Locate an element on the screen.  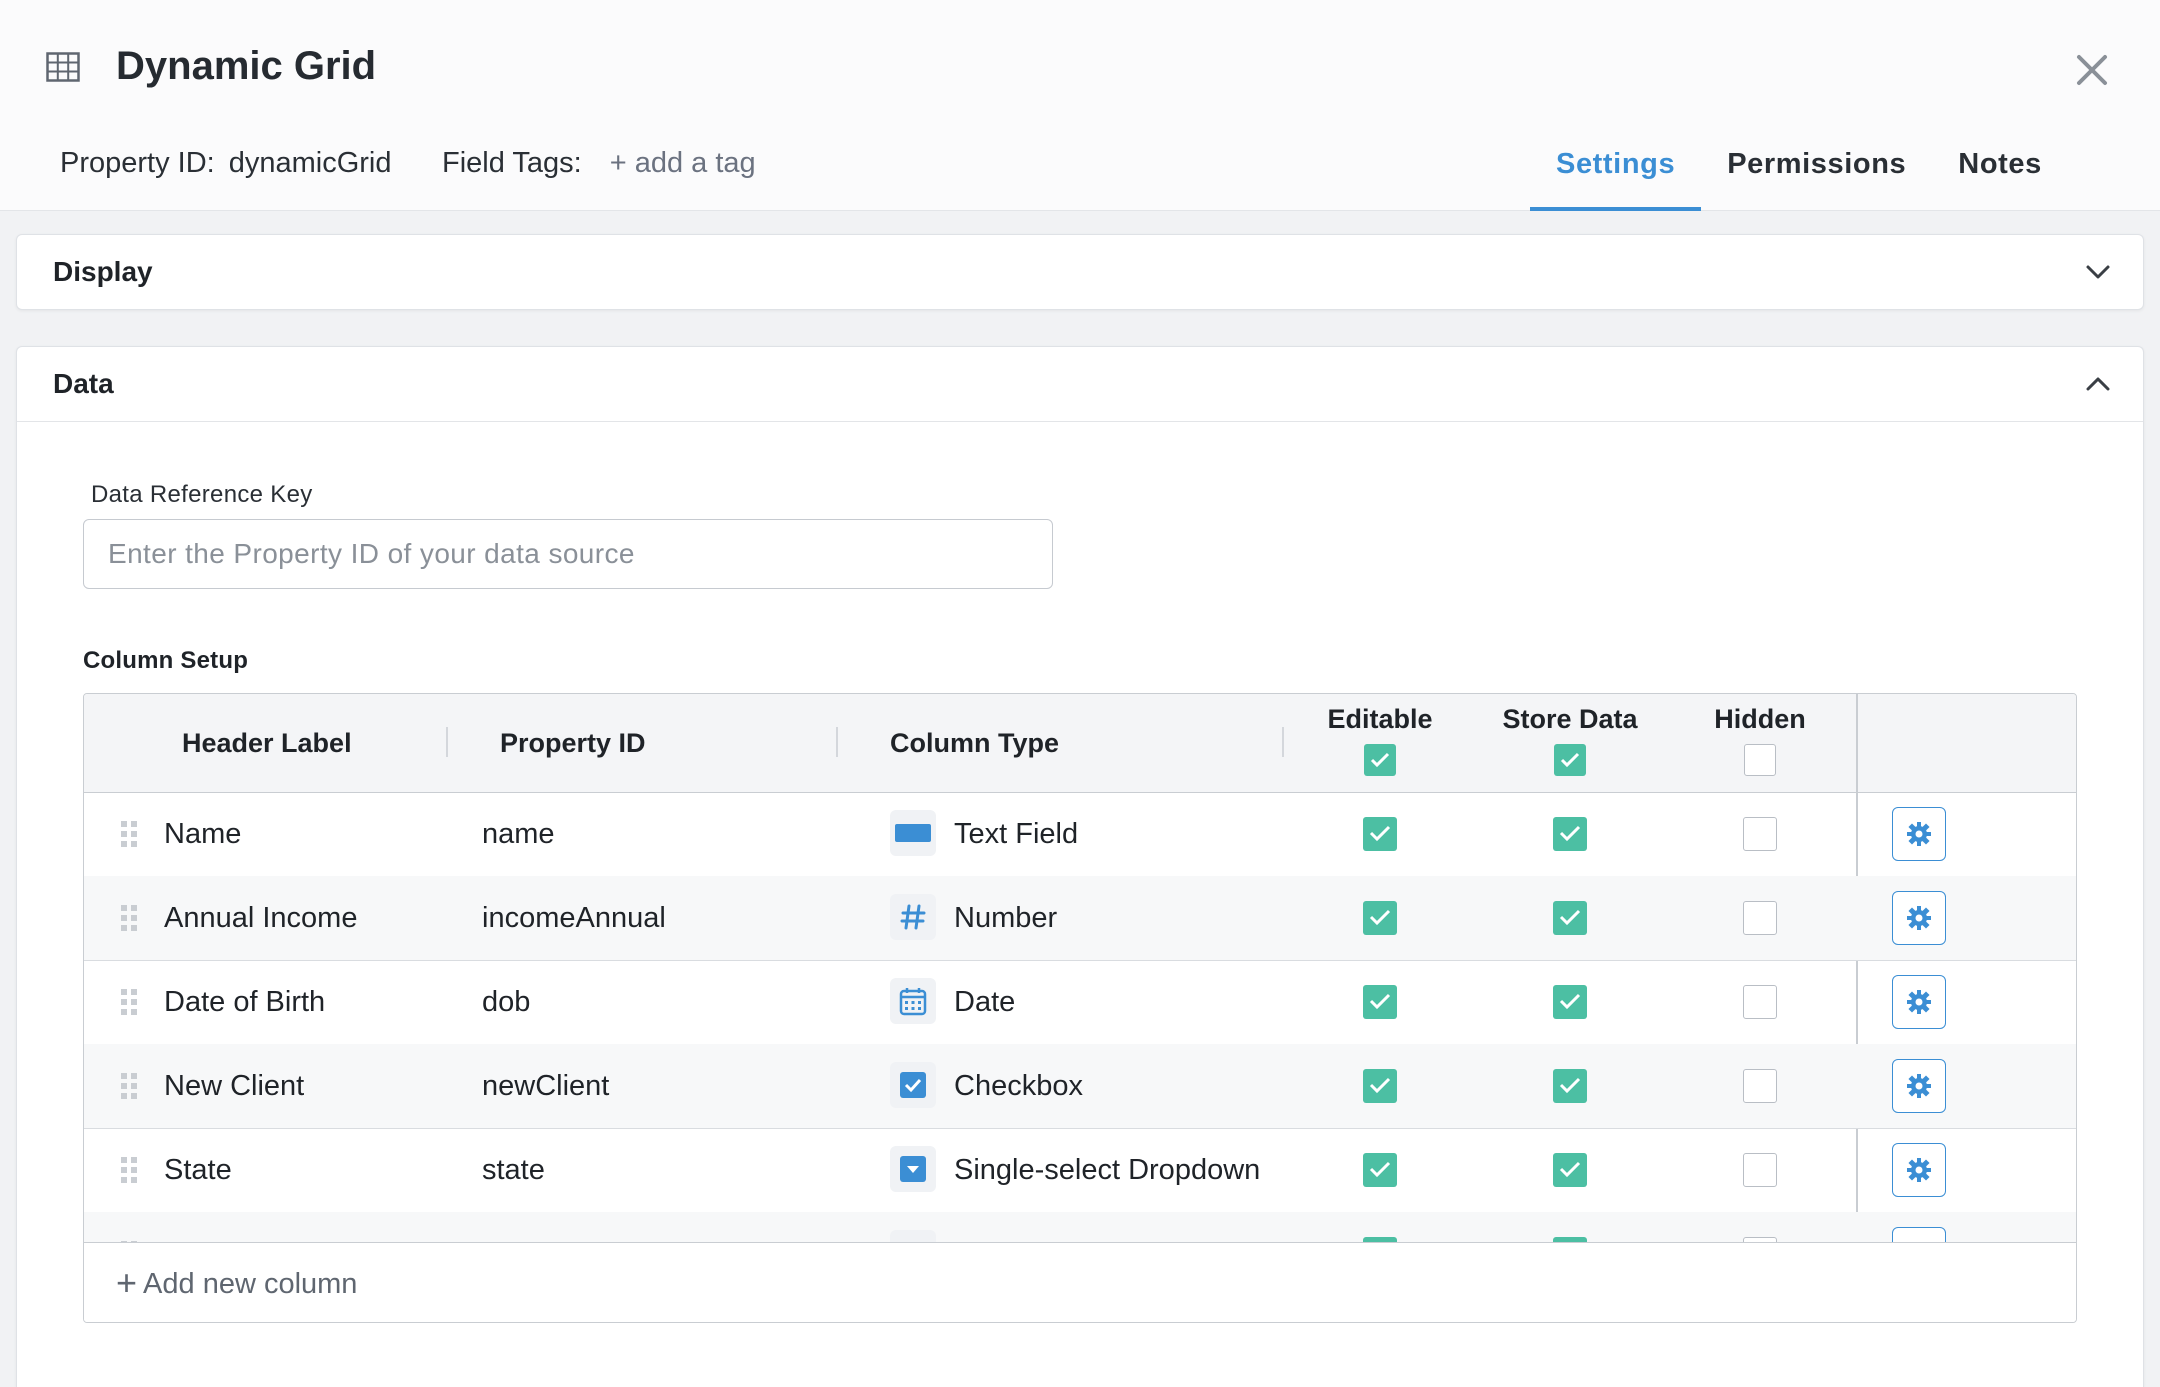
data-reference-key-input is located at coordinates (568, 554).